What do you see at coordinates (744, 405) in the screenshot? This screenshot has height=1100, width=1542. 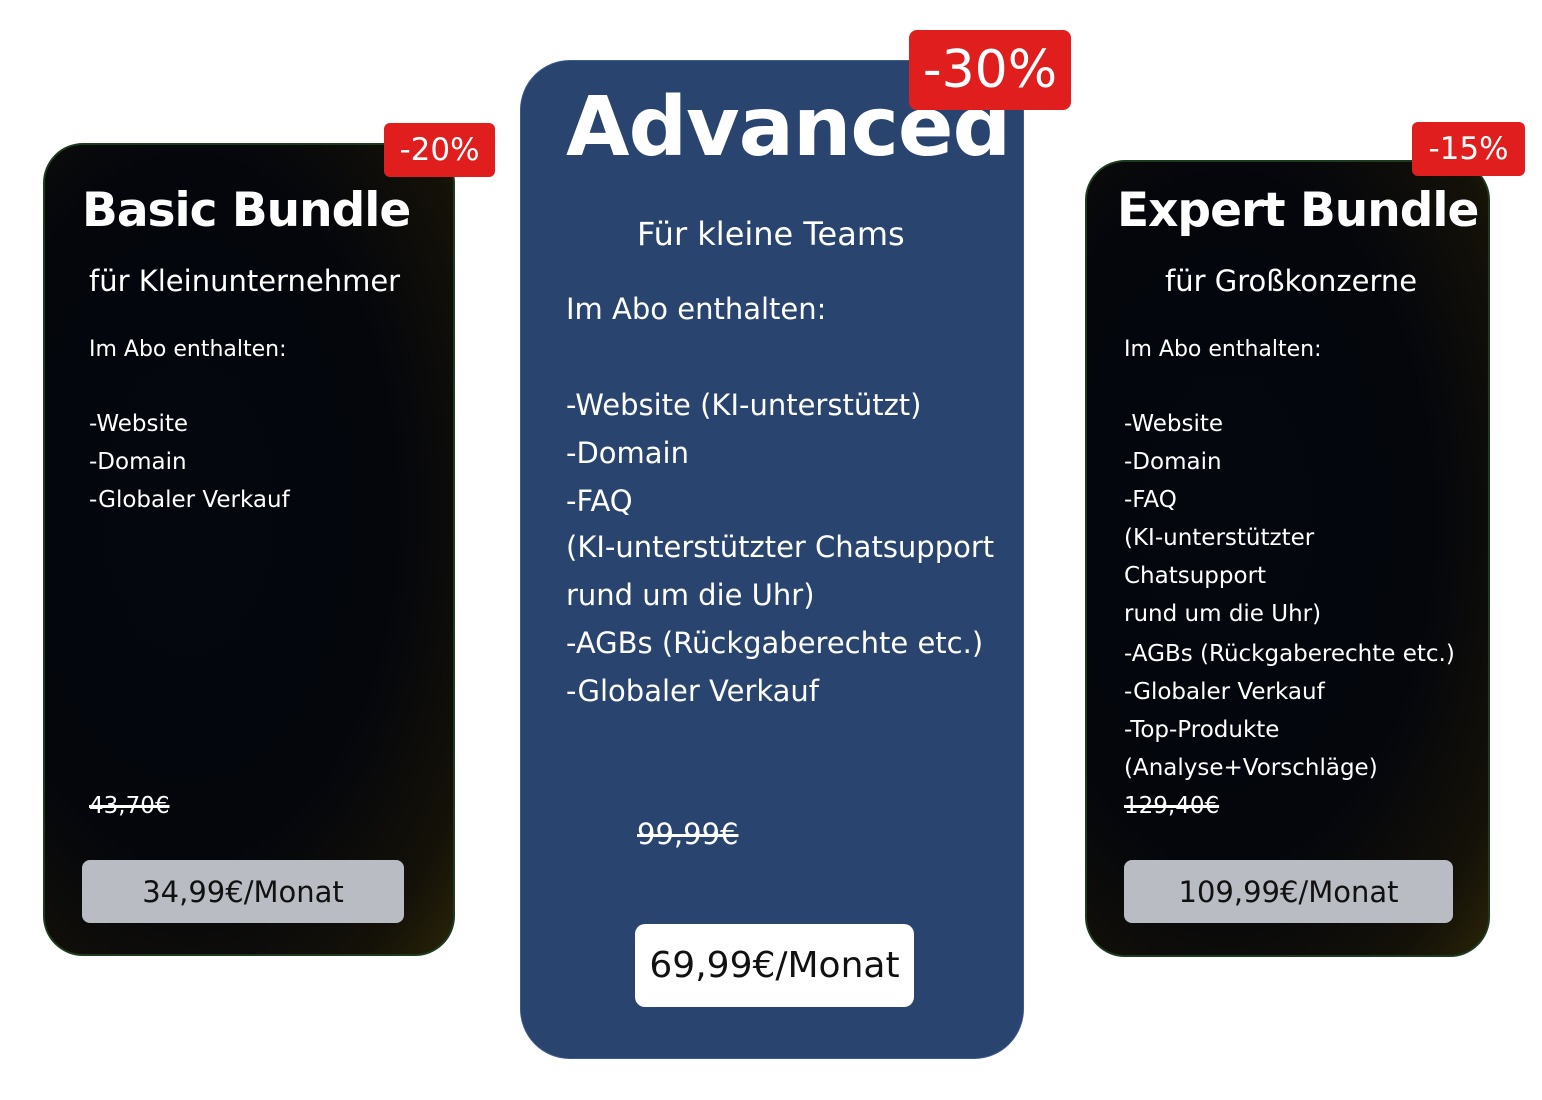 I see `feature-item: -Website (KI-unterstützt)` at bounding box center [744, 405].